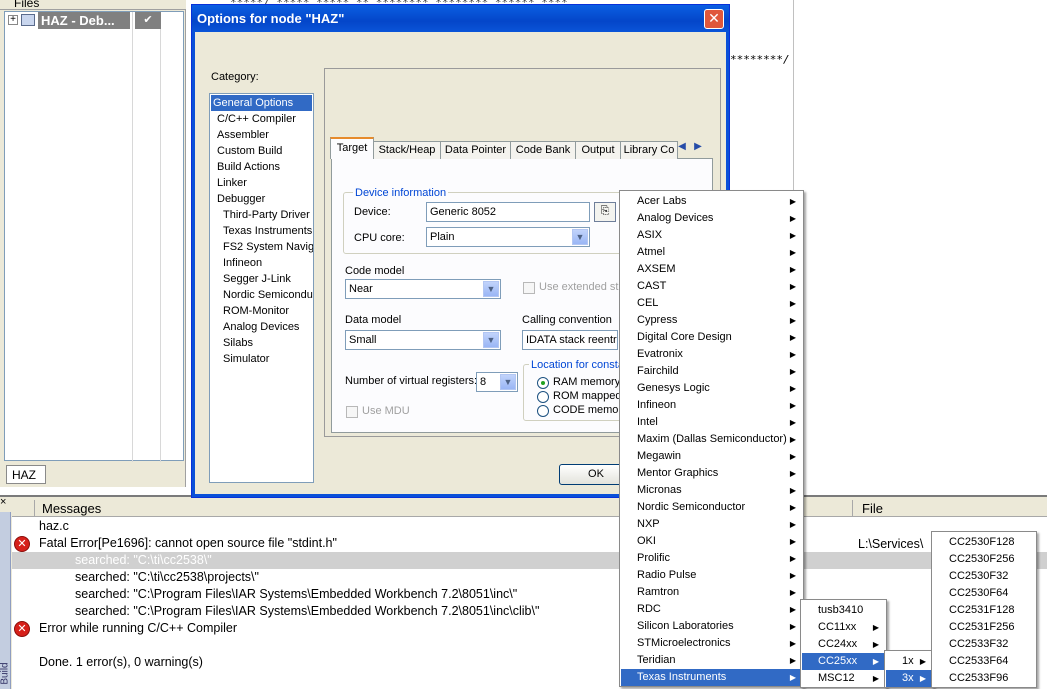 The height and width of the screenshot is (689, 1047). Describe the element at coordinates (529, 628) in the screenshot. I see `message-row: ✕ Error while running C/C++ Compiler` at that location.